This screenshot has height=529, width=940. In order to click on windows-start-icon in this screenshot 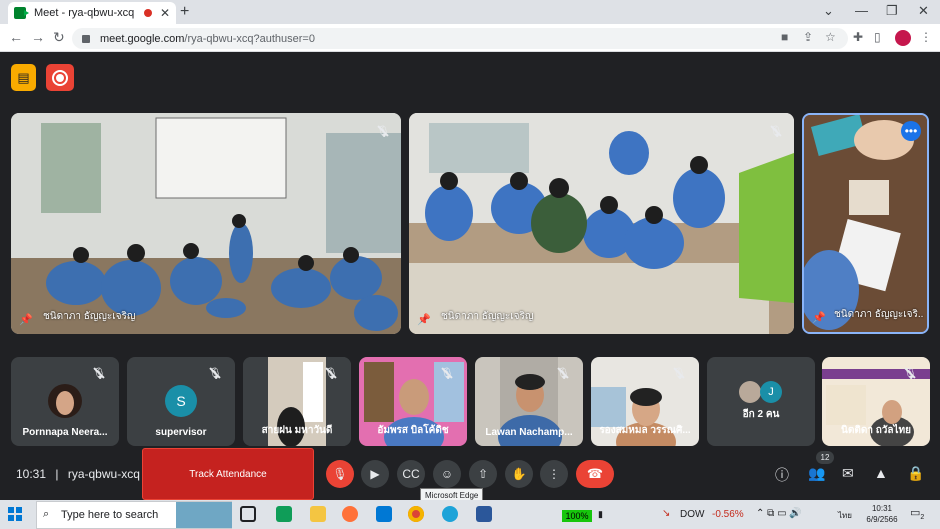, I will do `click(15, 514)`.